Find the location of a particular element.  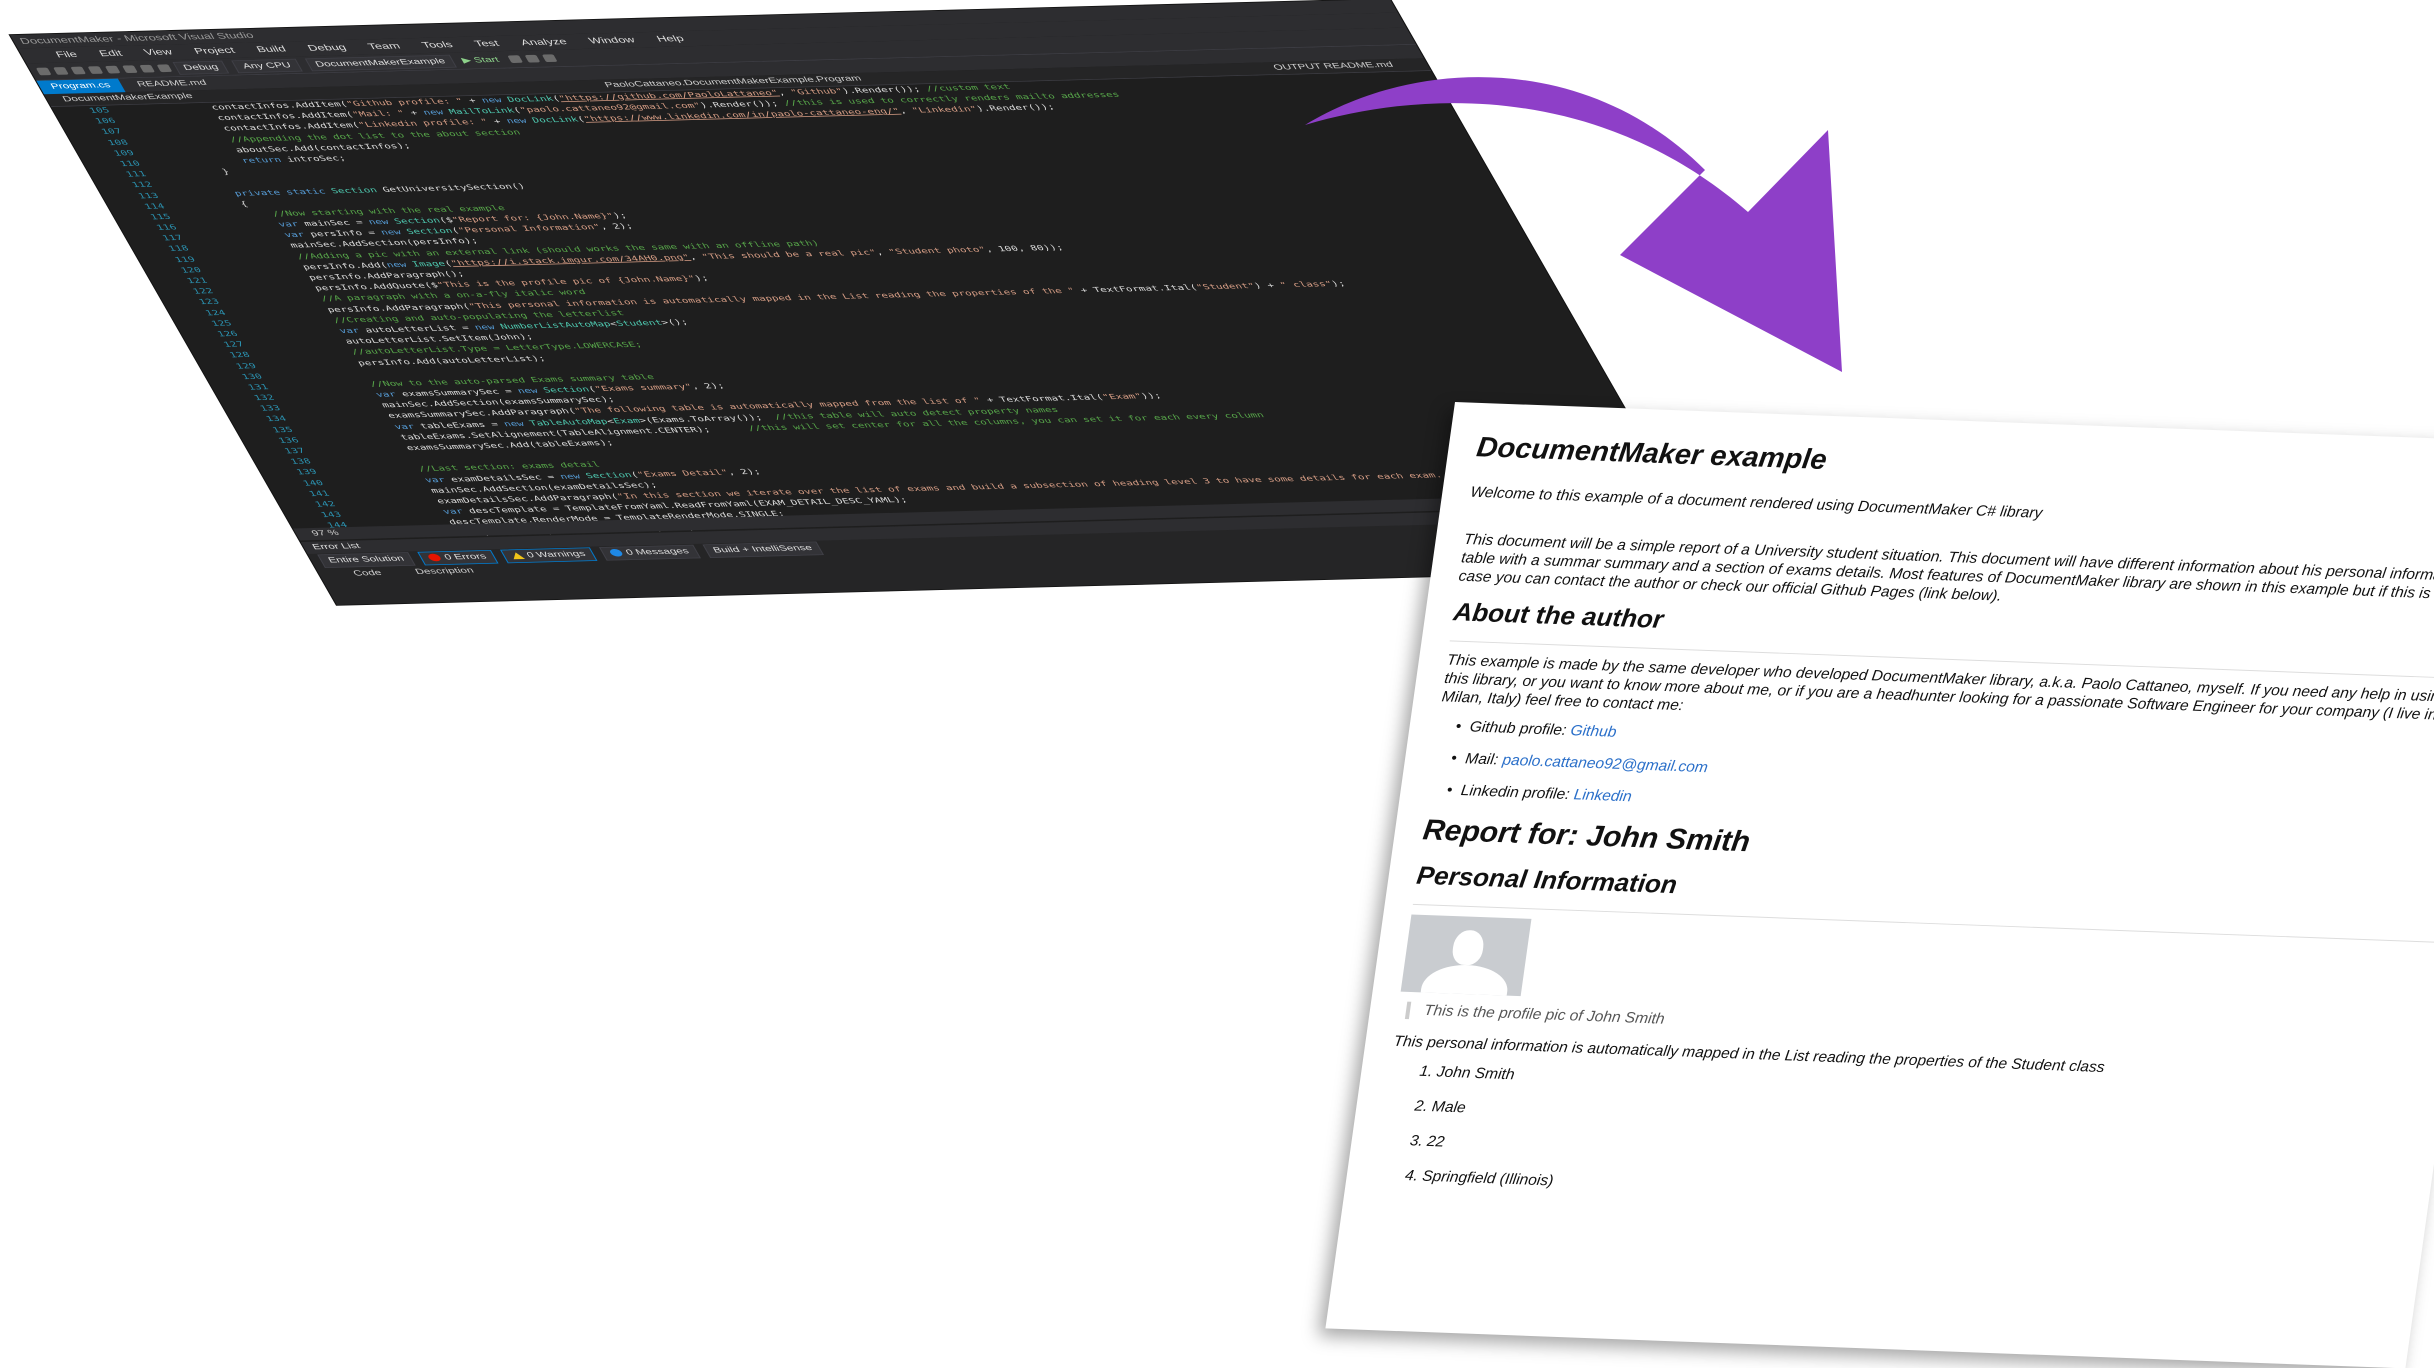

configuration-dropdown: Debug is located at coordinates (201, 67).